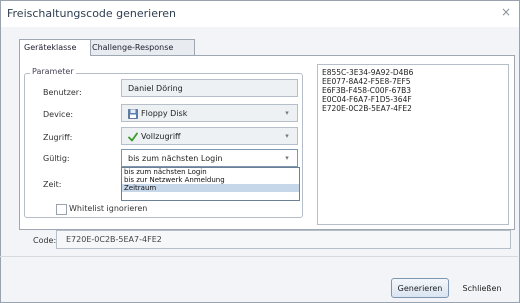 This screenshot has width=520, height=303. What do you see at coordinates (62, 92) in the screenshot?
I see `benutzer-label: Benutzer:` at bounding box center [62, 92].